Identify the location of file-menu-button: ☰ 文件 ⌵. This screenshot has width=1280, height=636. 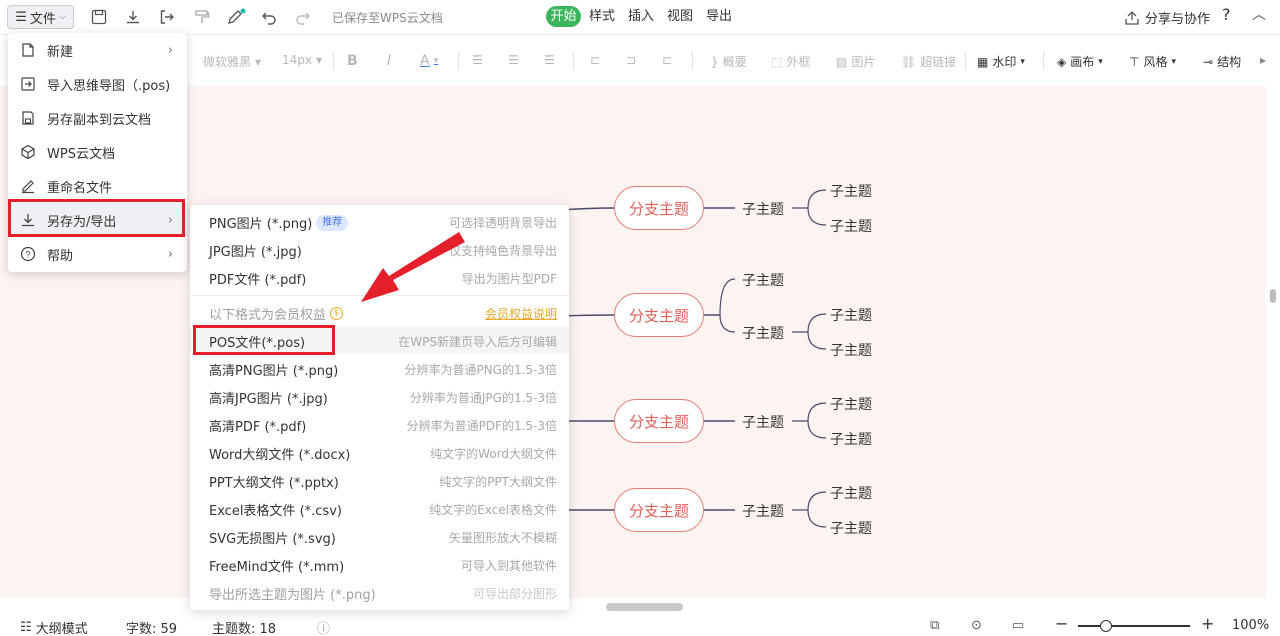
(40, 17).